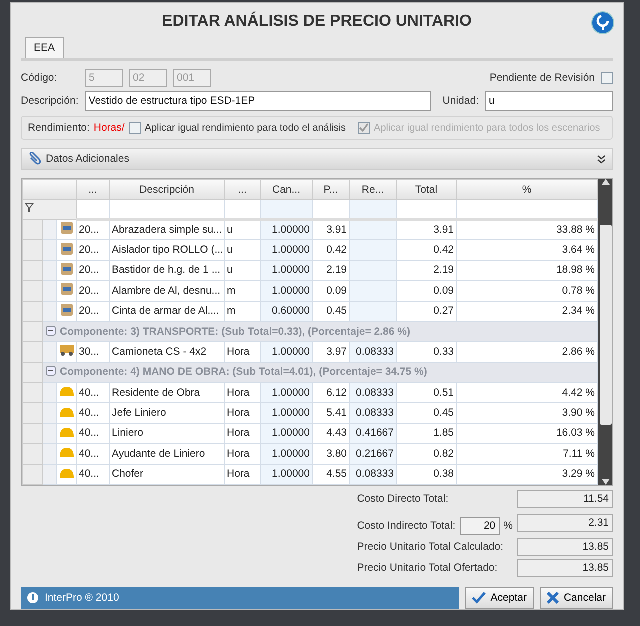 Image resolution: width=640 pixels, height=626 pixels. I want to click on table-cell: 6.12, so click(331, 392).